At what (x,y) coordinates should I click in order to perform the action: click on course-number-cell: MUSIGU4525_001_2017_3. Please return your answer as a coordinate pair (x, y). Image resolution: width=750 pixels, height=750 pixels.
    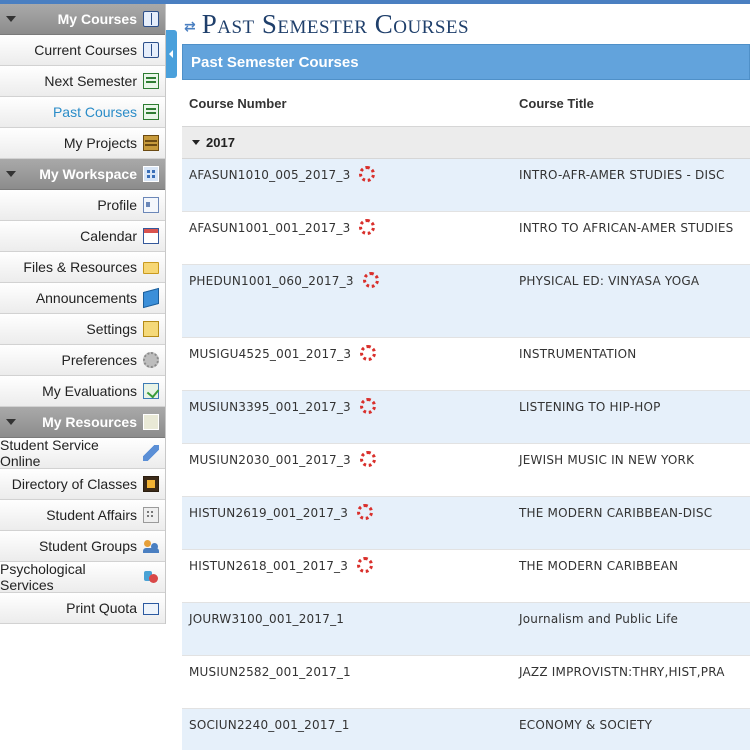
    Looking at the image, I should click on (347, 349).